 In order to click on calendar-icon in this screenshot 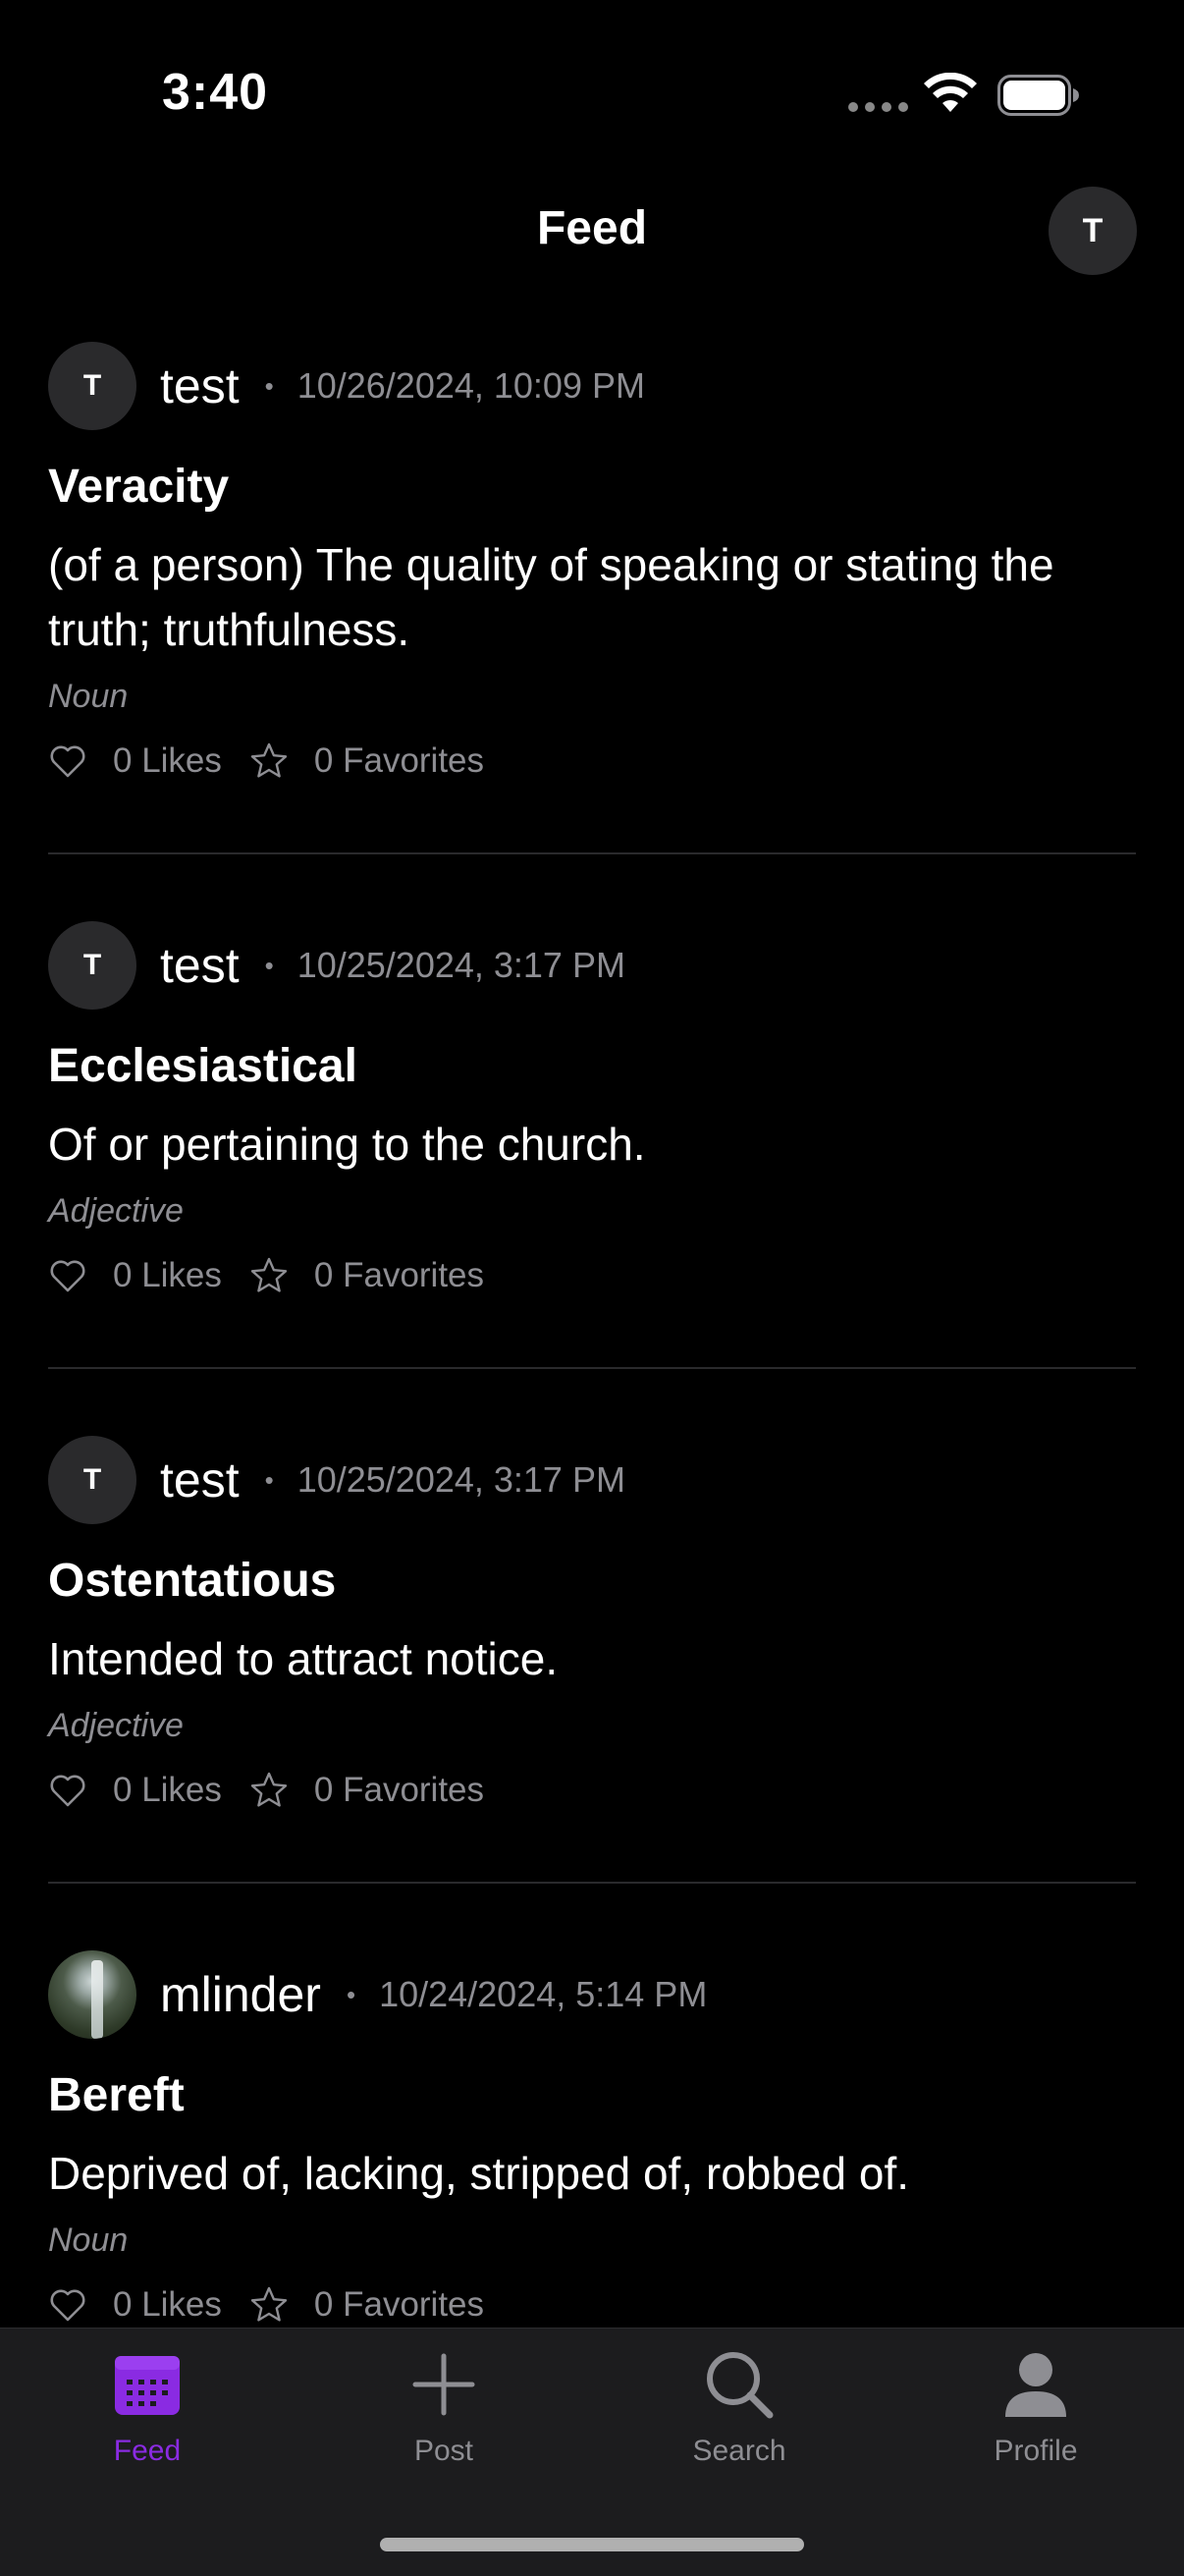, I will do `click(148, 2385)`.